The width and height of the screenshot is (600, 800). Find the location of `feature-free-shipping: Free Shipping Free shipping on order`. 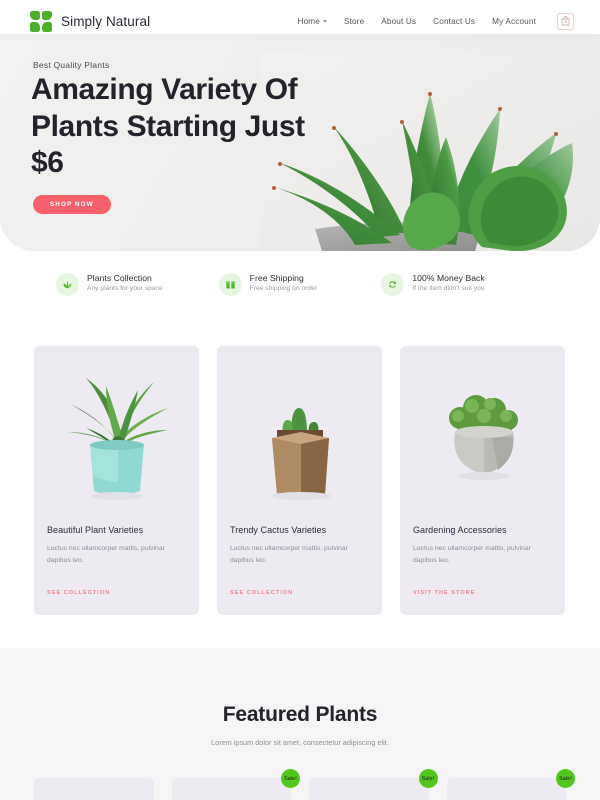

feature-free-shipping: Free Shipping Free shipping on order is located at coordinates (300, 284).